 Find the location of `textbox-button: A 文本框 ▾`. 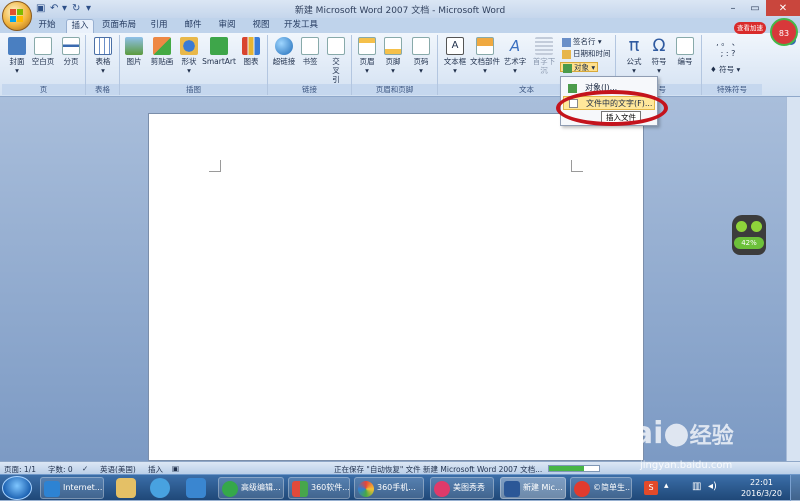

textbox-button: A 文本框 ▾ is located at coordinates (455, 56).